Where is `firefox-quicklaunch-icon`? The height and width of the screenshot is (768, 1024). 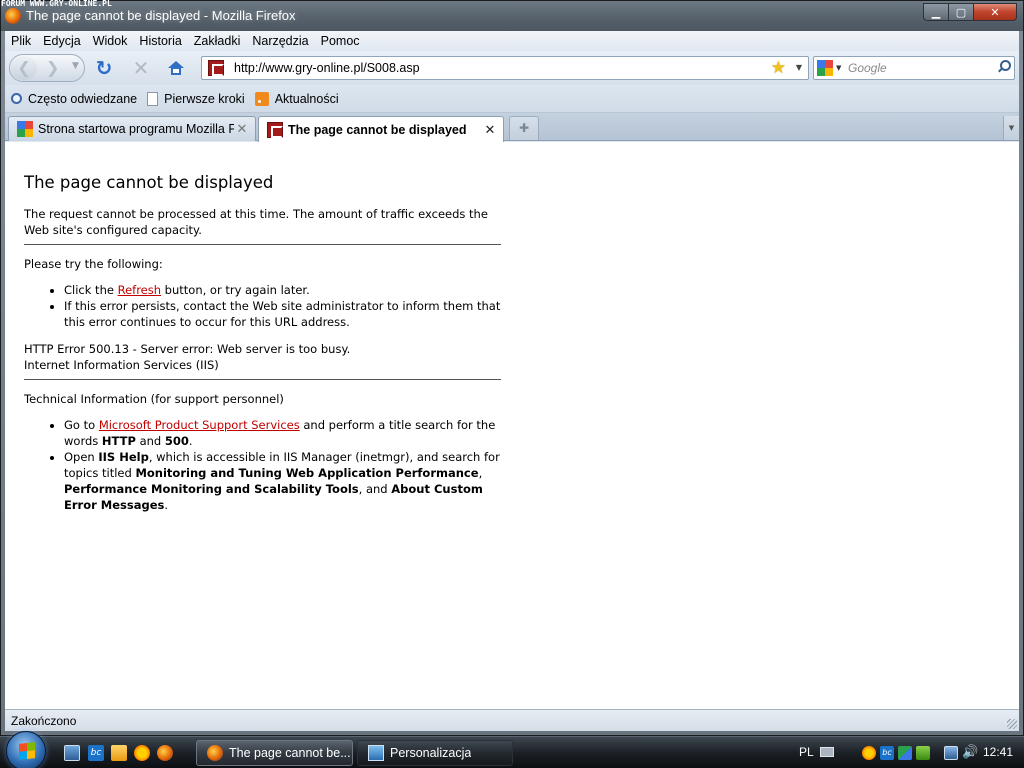 firefox-quicklaunch-icon is located at coordinates (165, 753).